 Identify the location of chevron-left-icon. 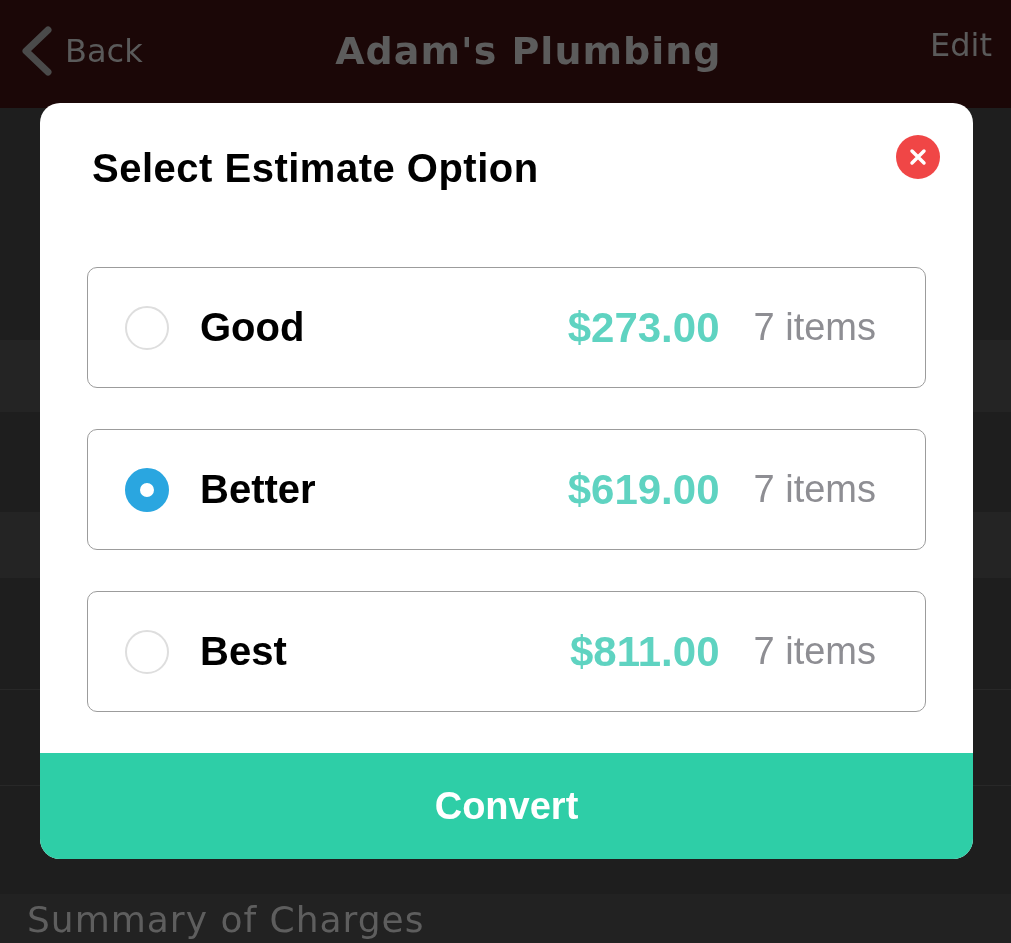
(36, 51).